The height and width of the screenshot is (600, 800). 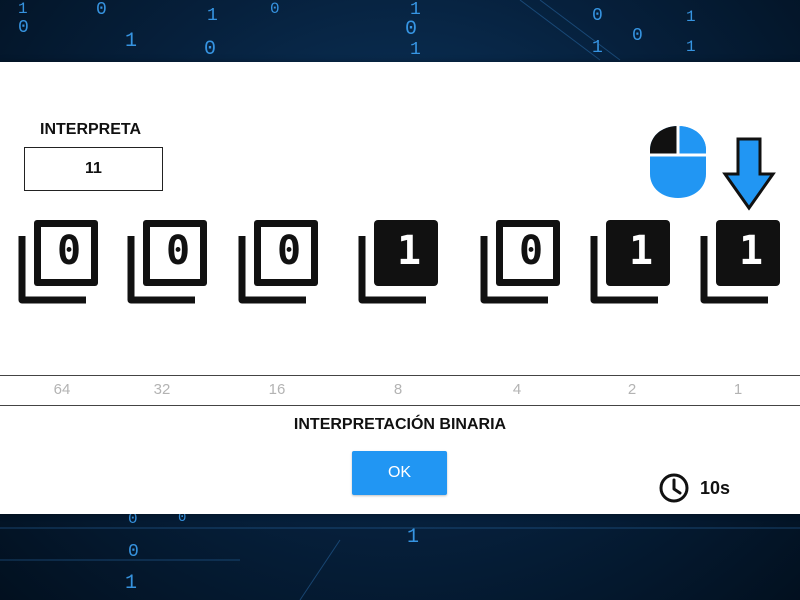 What do you see at coordinates (399, 473) in the screenshot?
I see `ok-button: OK` at bounding box center [399, 473].